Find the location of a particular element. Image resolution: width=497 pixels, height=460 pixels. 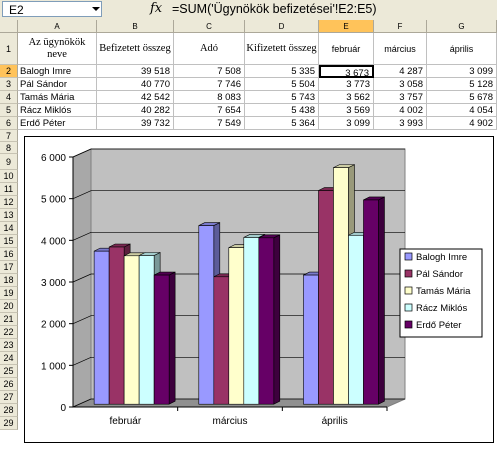

cell-f4: 3 757 is located at coordinates (400, 97).